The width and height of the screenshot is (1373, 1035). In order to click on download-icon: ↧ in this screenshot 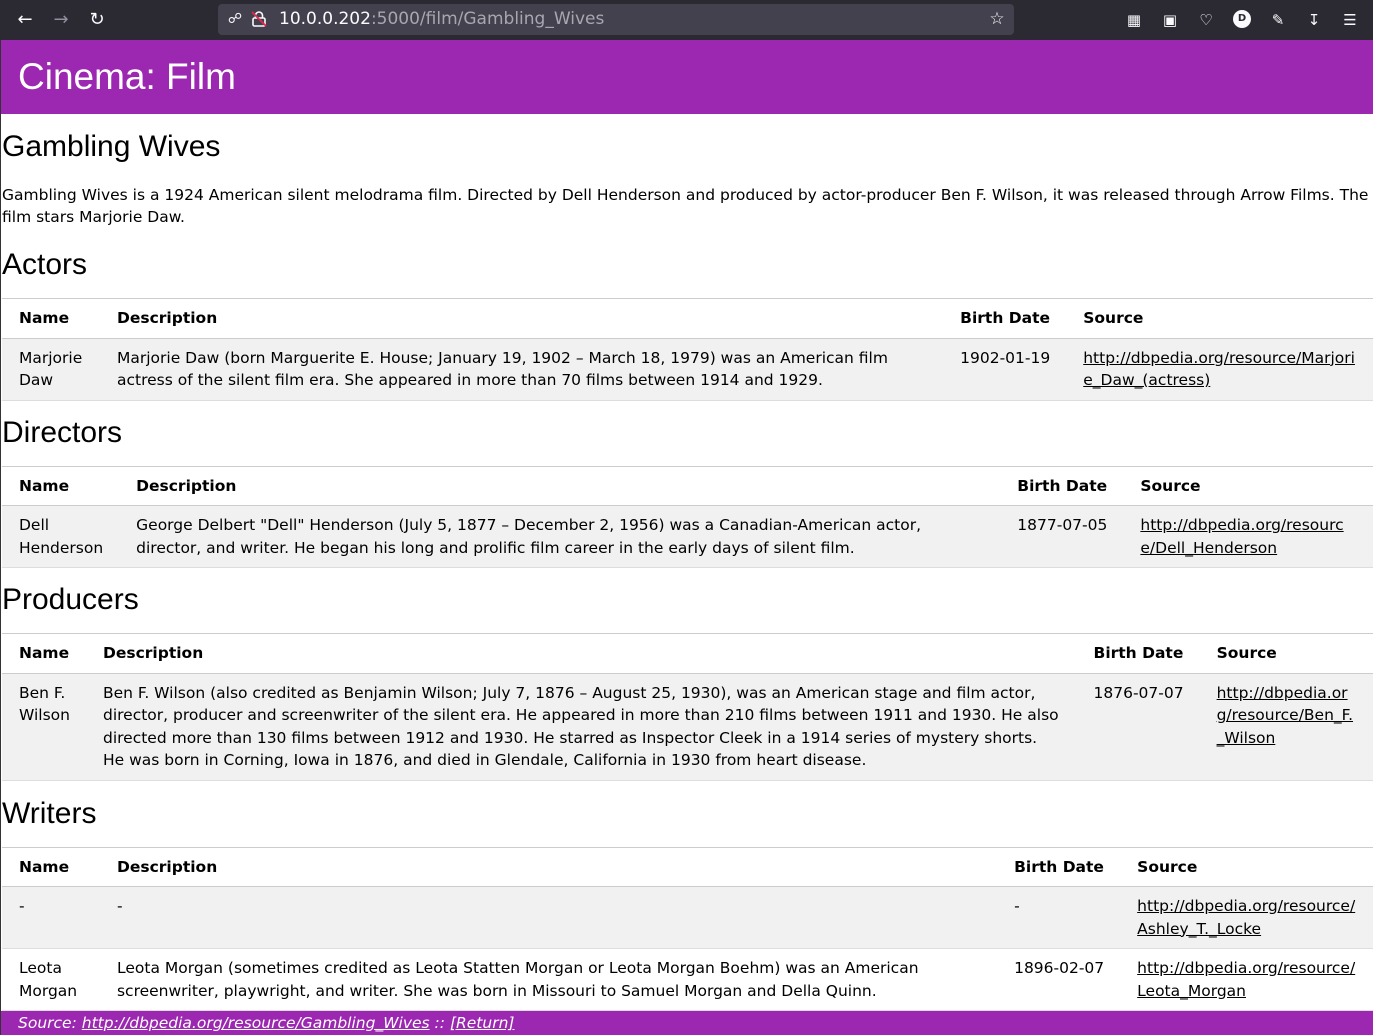, I will do `click(1314, 20)`.